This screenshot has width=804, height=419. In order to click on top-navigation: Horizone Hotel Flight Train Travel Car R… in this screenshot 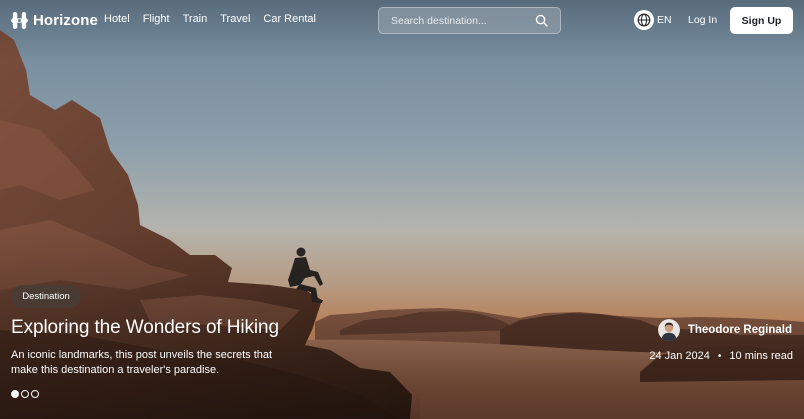, I will do `click(402, 21)`.